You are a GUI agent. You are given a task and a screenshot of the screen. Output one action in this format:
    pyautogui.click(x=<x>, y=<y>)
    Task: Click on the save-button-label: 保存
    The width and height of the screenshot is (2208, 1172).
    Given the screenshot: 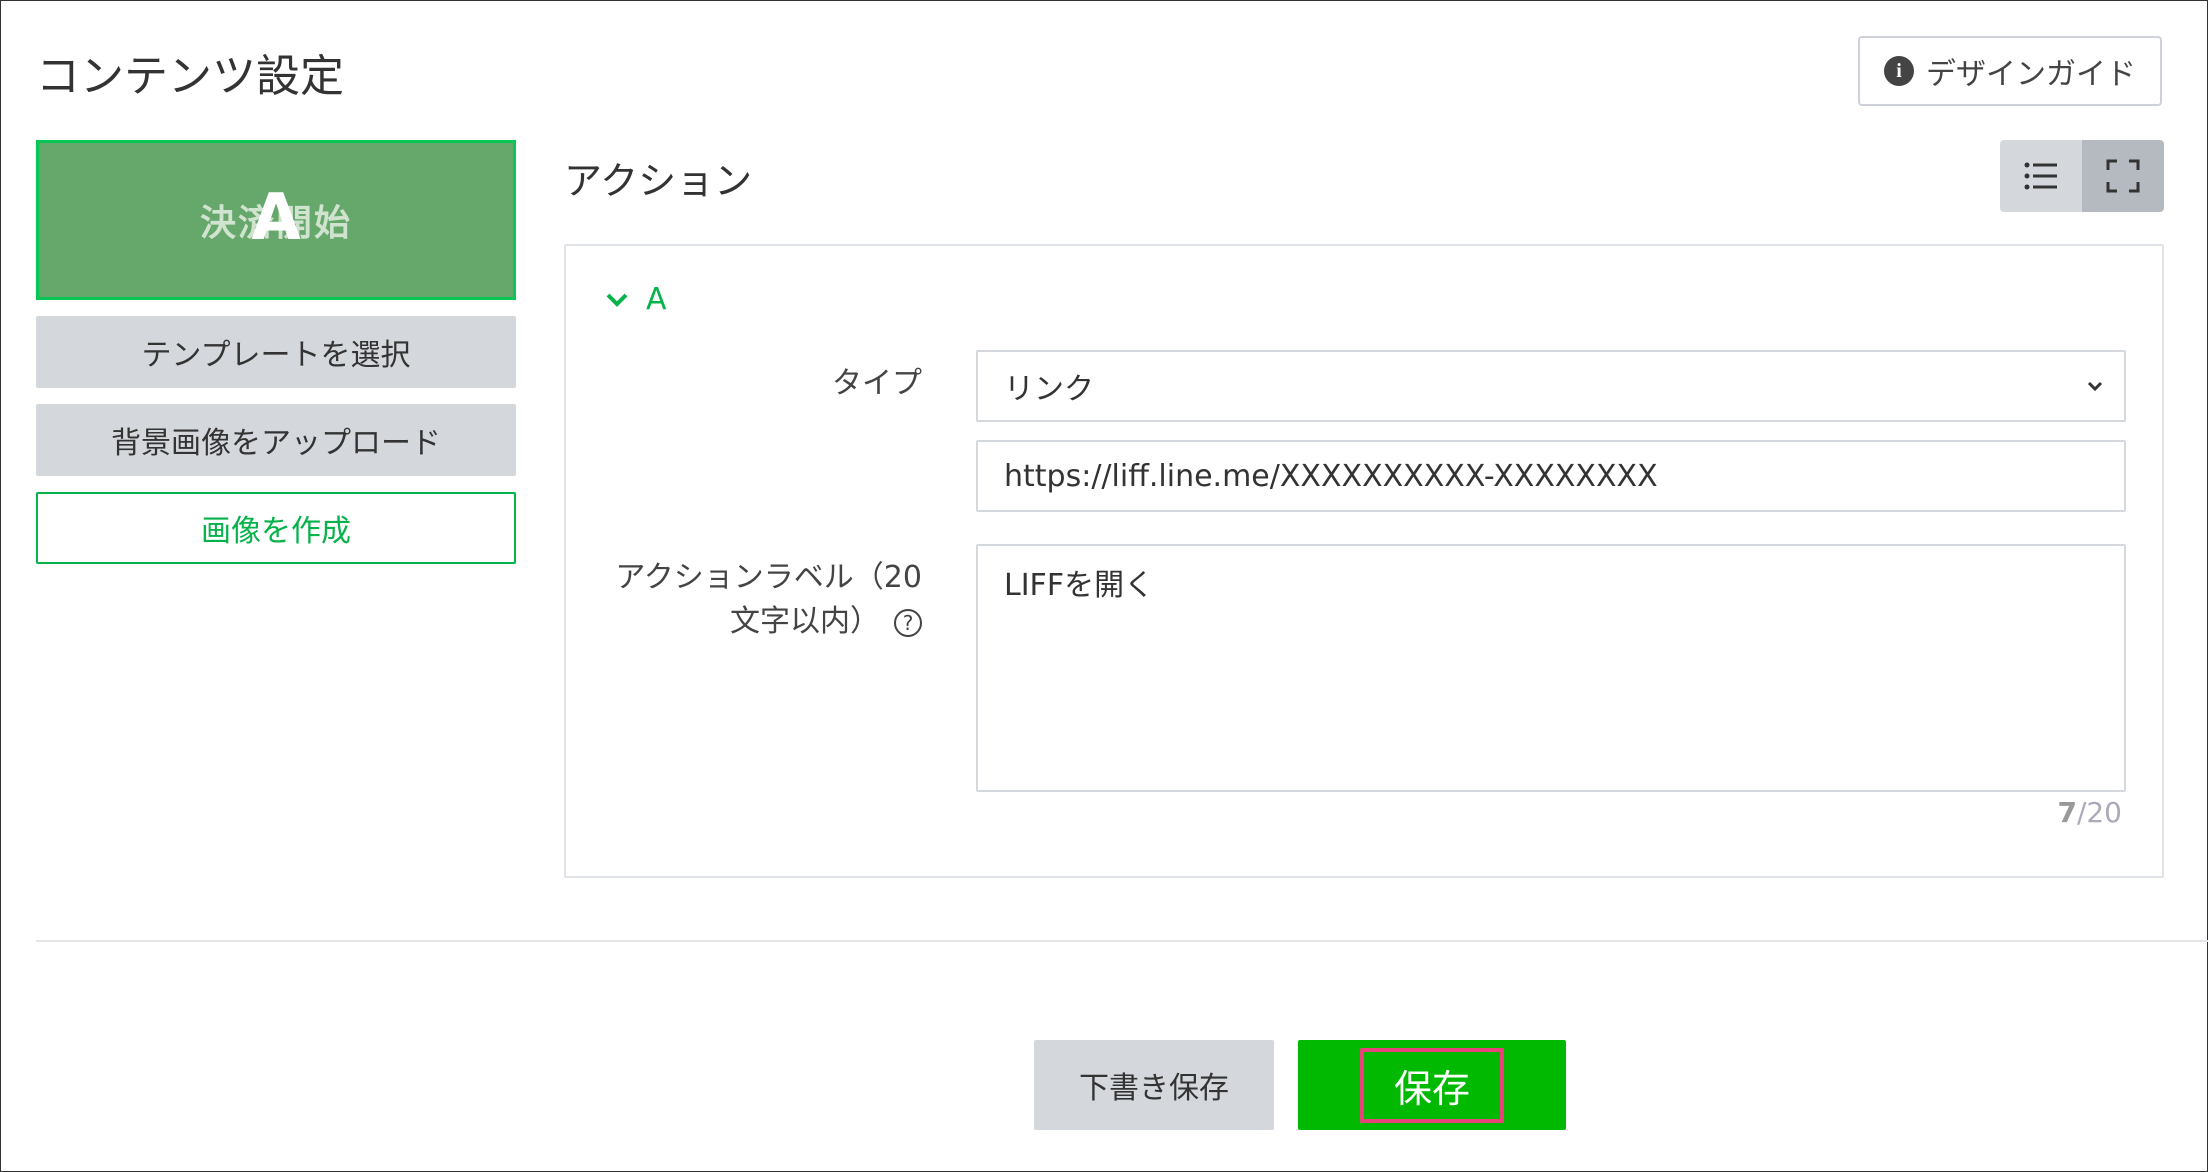 What is the action you would take?
    pyautogui.click(x=1431, y=1085)
    